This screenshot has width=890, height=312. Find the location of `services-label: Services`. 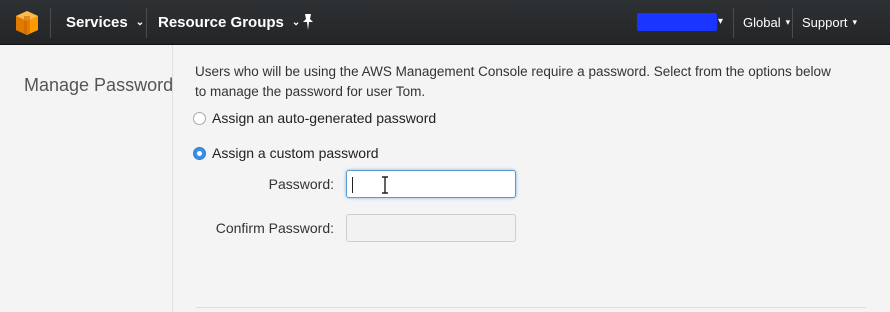

services-label: Services is located at coordinates (97, 22).